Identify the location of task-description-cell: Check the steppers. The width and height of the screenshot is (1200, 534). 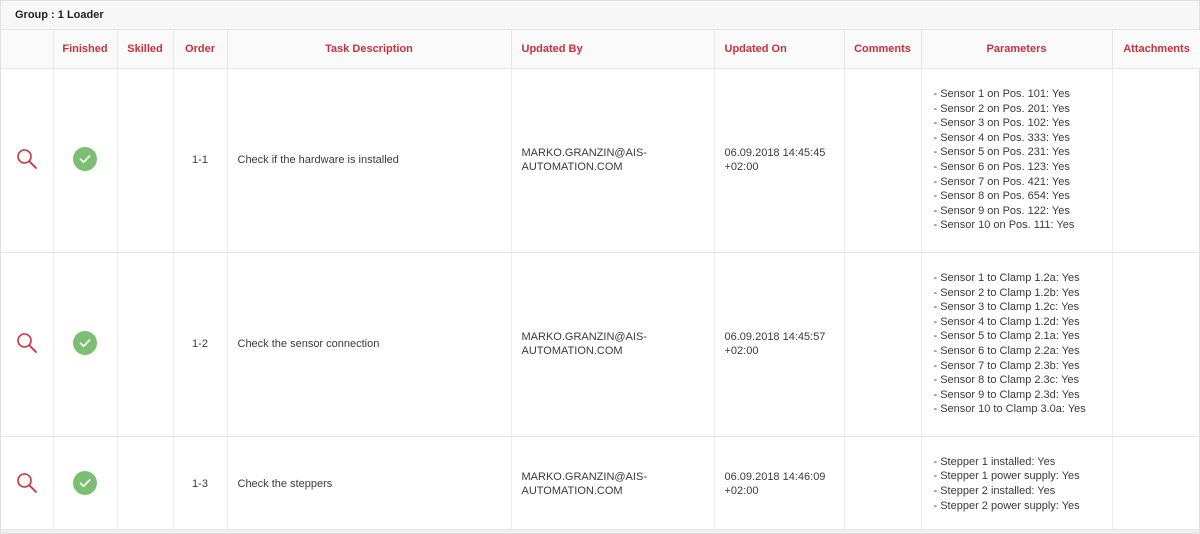
(369, 484).